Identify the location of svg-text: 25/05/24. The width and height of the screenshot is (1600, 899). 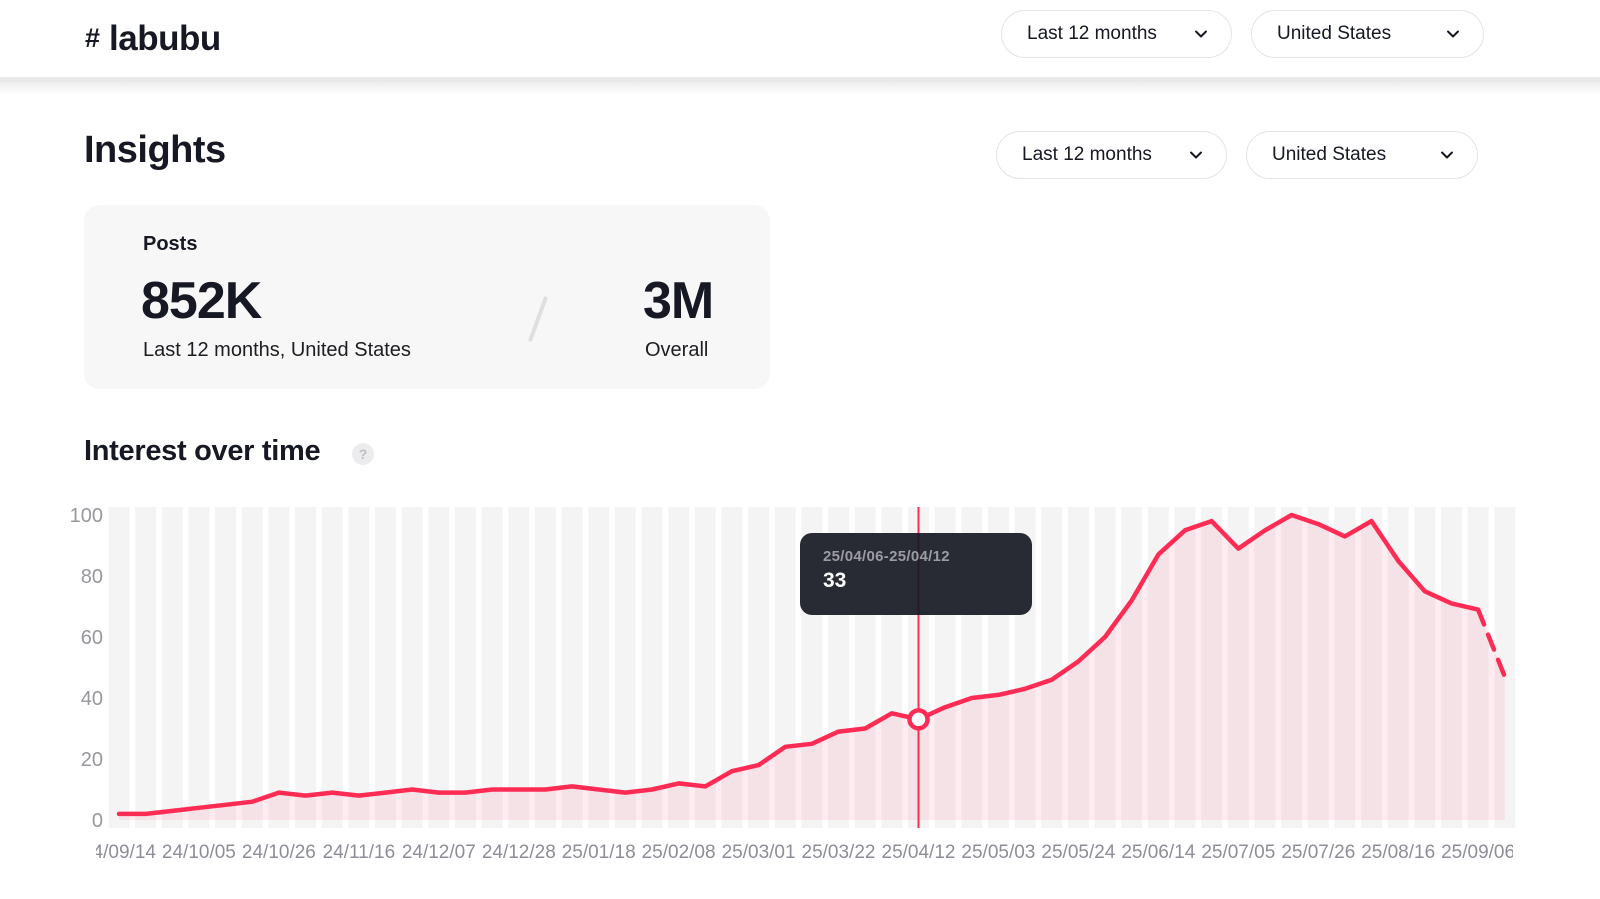
(1078, 852).